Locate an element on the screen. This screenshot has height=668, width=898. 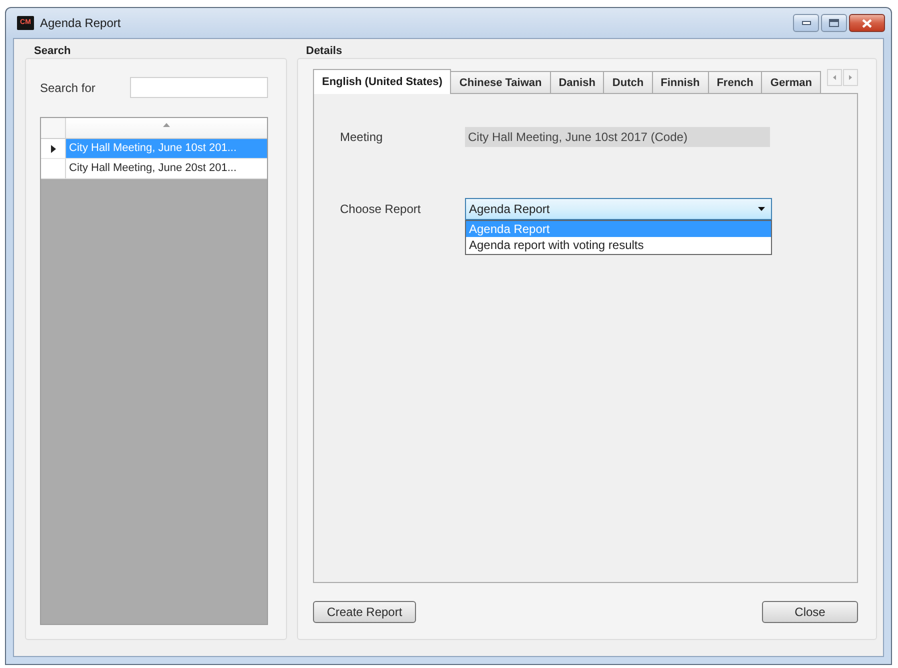
maximize-icon is located at coordinates (834, 23).